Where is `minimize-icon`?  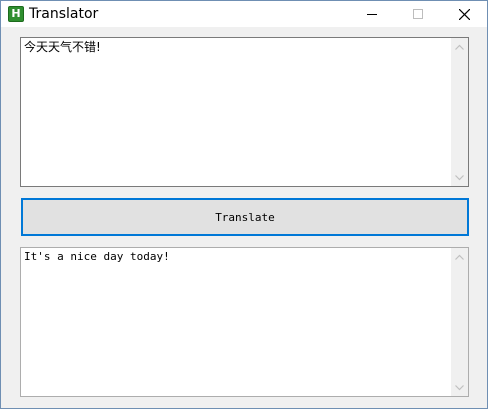 minimize-icon is located at coordinates (372, 14).